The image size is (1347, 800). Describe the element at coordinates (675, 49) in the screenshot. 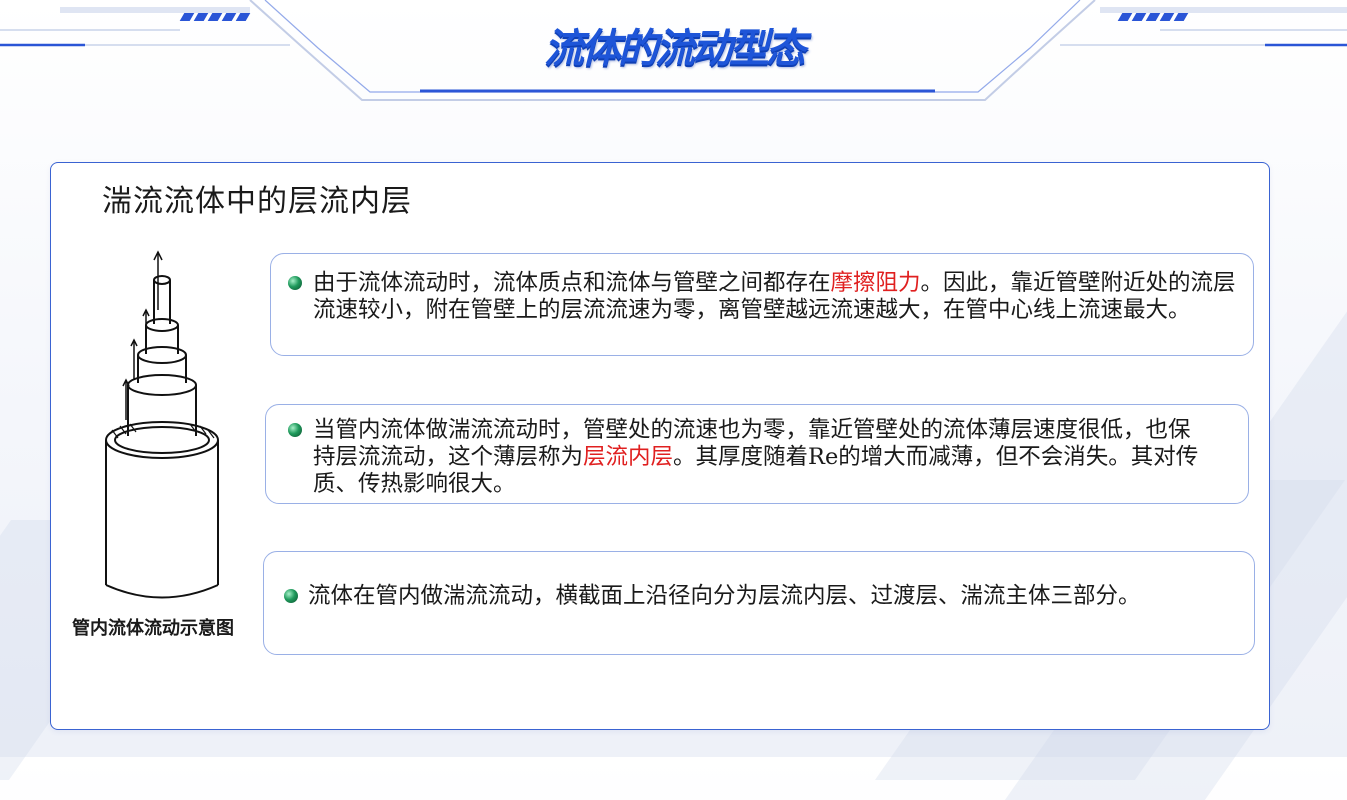

I see `page-title: 流体的流动型态` at that location.